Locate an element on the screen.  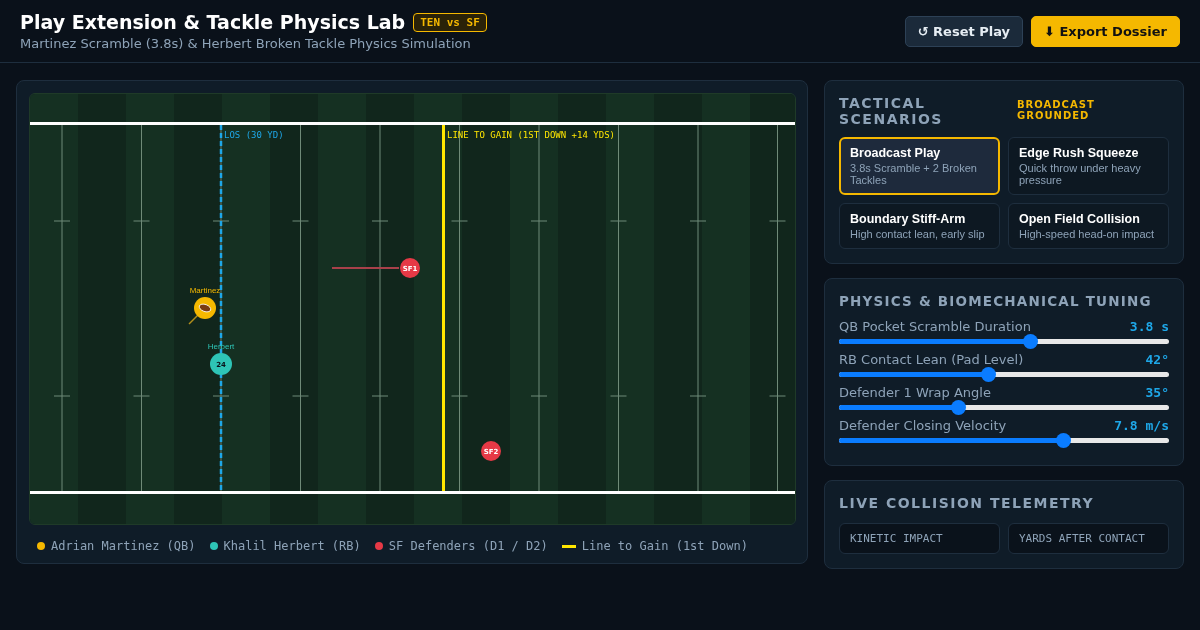
scenario-description: High contact lean, early slip is located at coordinates (918, 234).